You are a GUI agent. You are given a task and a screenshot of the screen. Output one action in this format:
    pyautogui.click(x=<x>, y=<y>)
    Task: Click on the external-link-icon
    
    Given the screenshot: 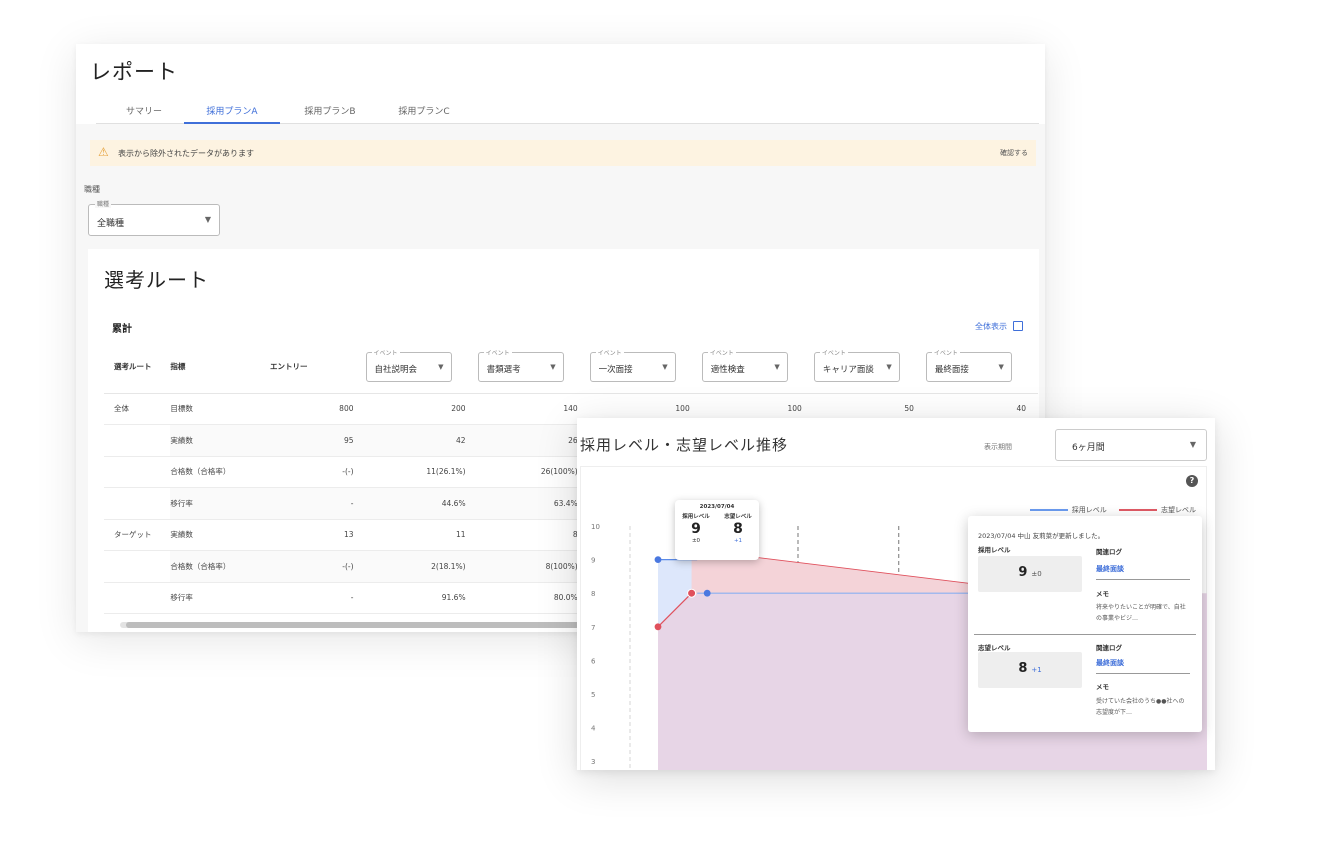 What is the action you would take?
    pyautogui.click(x=1018, y=326)
    